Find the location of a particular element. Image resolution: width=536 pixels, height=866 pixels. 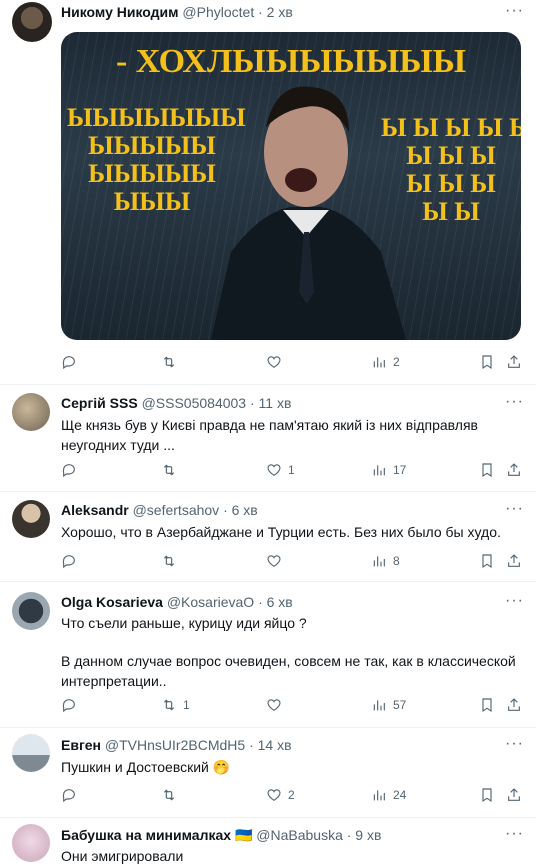

author-name: Евген is located at coordinates (81, 745).